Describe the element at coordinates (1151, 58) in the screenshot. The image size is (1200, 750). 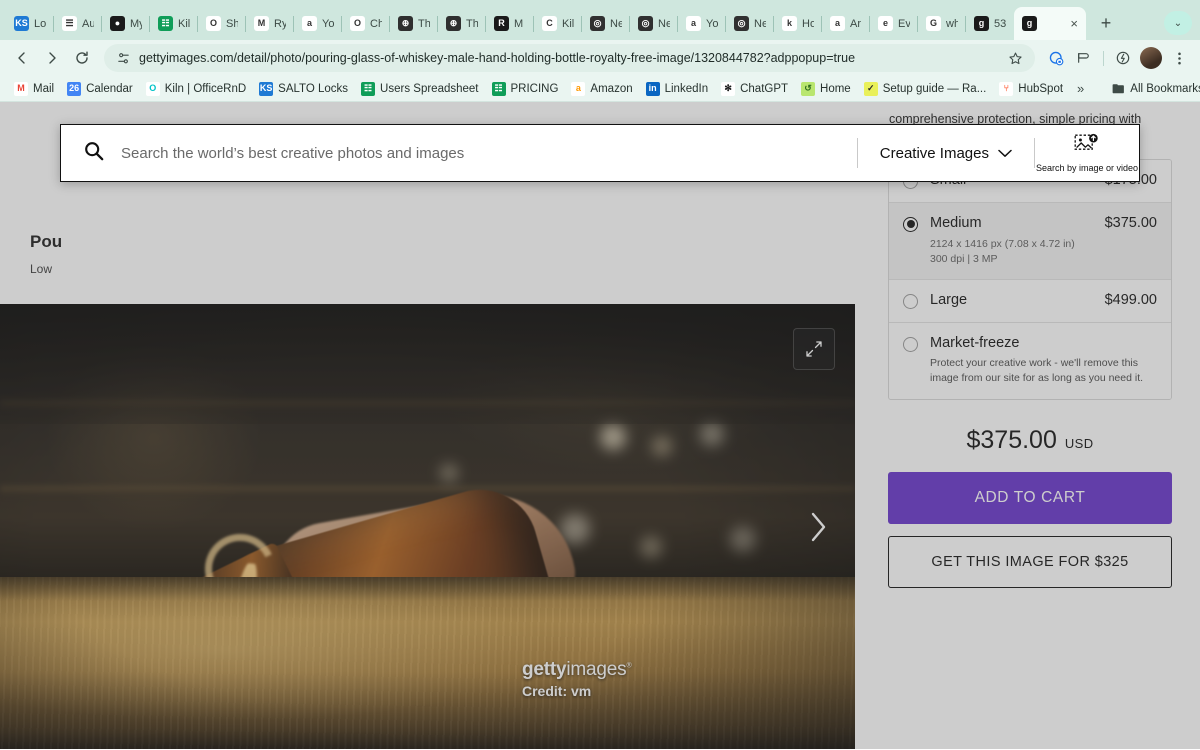
I see `profile-avatar` at that location.